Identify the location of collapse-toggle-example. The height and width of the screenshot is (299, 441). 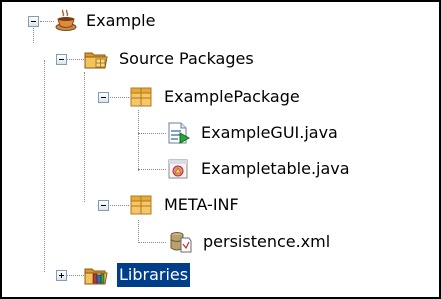
(33, 21).